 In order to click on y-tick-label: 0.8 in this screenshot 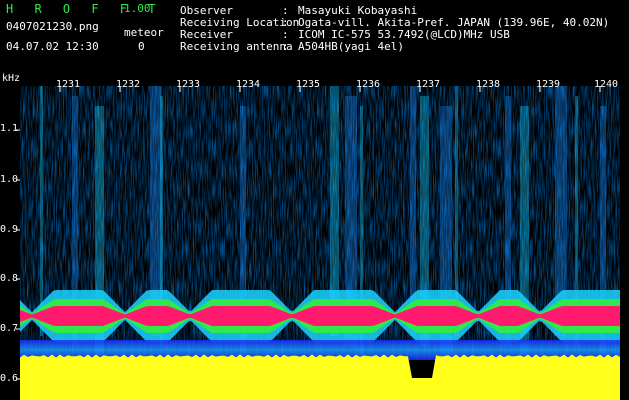, I will do `click(9, 278)`.